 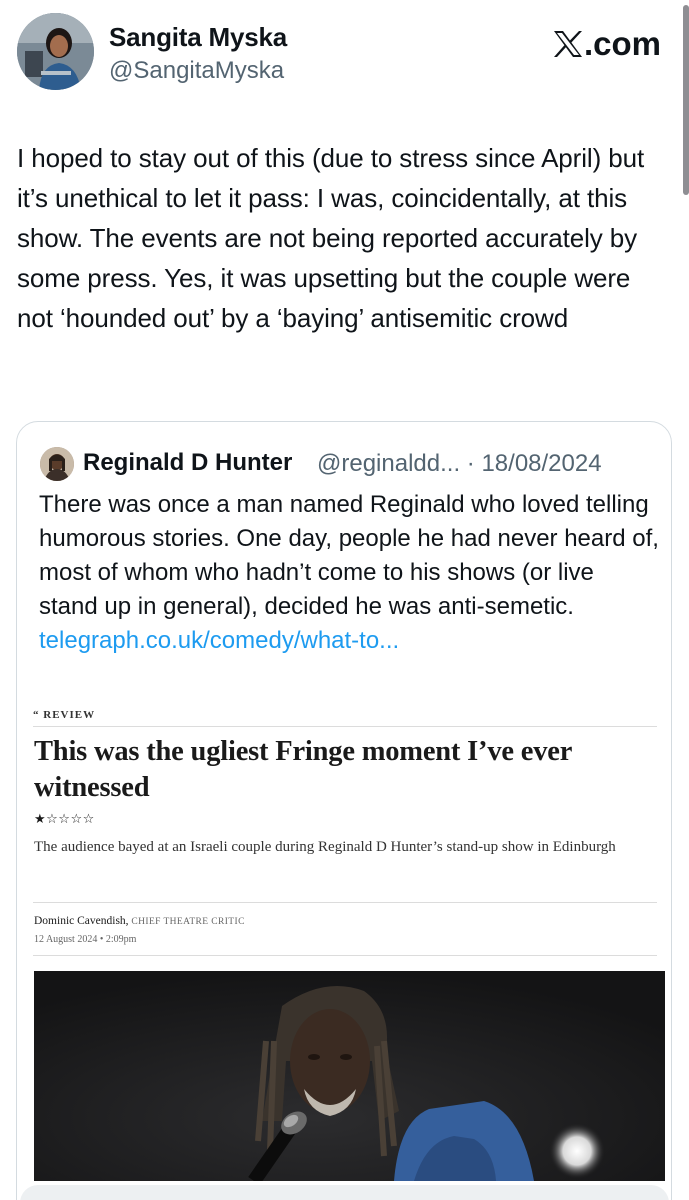 I want to click on author-avatar, so click(x=55, y=51).